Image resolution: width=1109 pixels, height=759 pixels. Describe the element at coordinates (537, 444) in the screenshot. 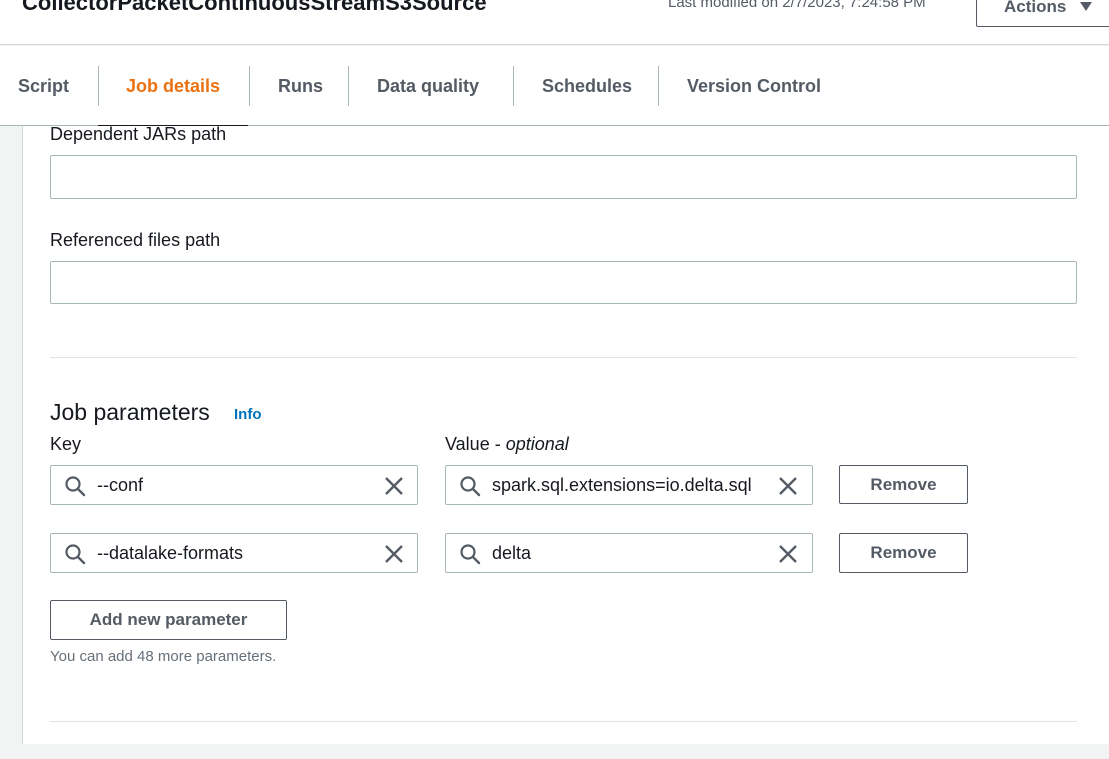

I see `optional-label: optional` at that location.